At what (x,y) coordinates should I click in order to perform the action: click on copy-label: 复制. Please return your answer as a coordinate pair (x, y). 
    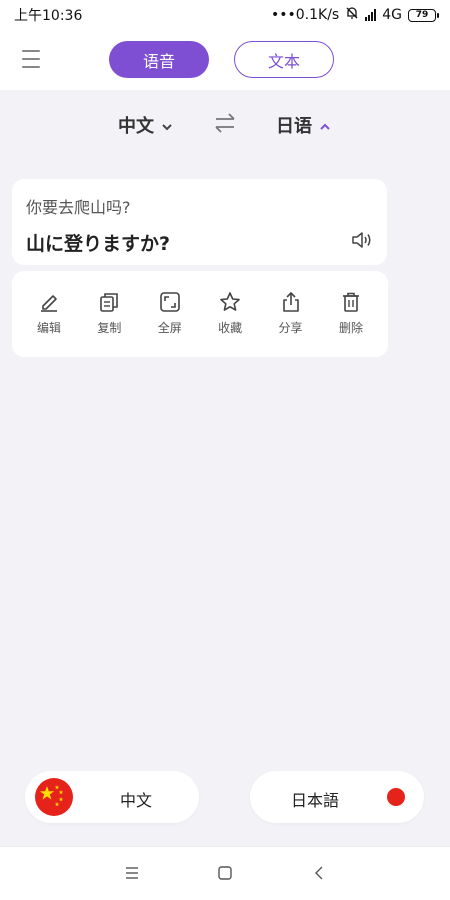
    Looking at the image, I should click on (109, 328).